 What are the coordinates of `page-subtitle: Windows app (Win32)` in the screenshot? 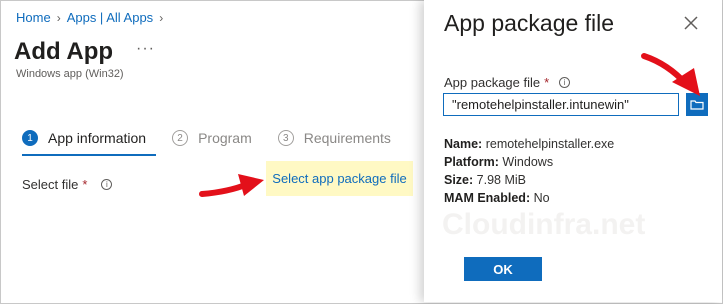 It's located at (70, 74).